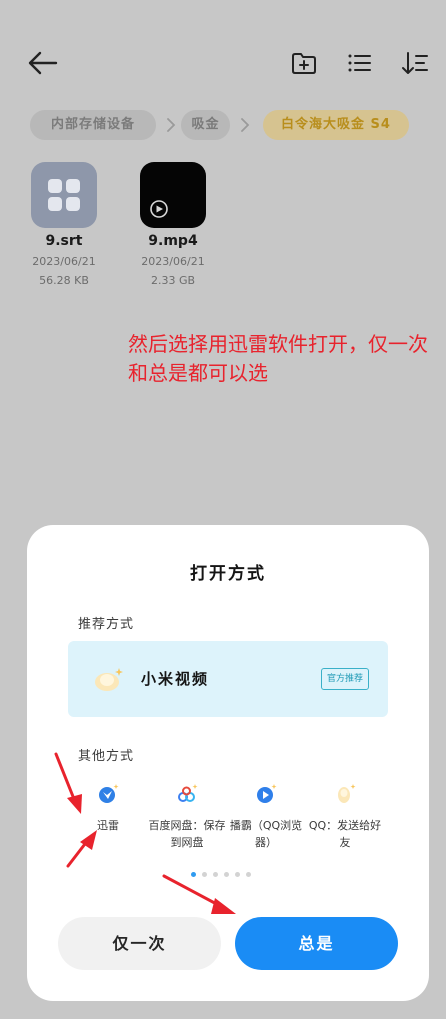  Describe the element at coordinates (106, 624) in the screenshot. I see `recommended-section-label: 推荐方式` at that location.